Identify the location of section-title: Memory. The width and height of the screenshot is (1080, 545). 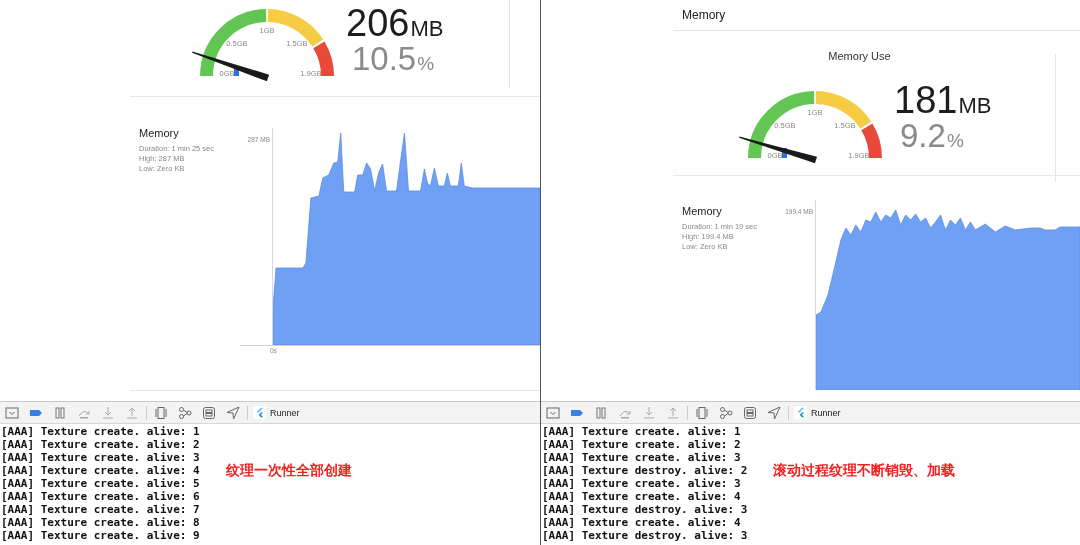
(704, 15).